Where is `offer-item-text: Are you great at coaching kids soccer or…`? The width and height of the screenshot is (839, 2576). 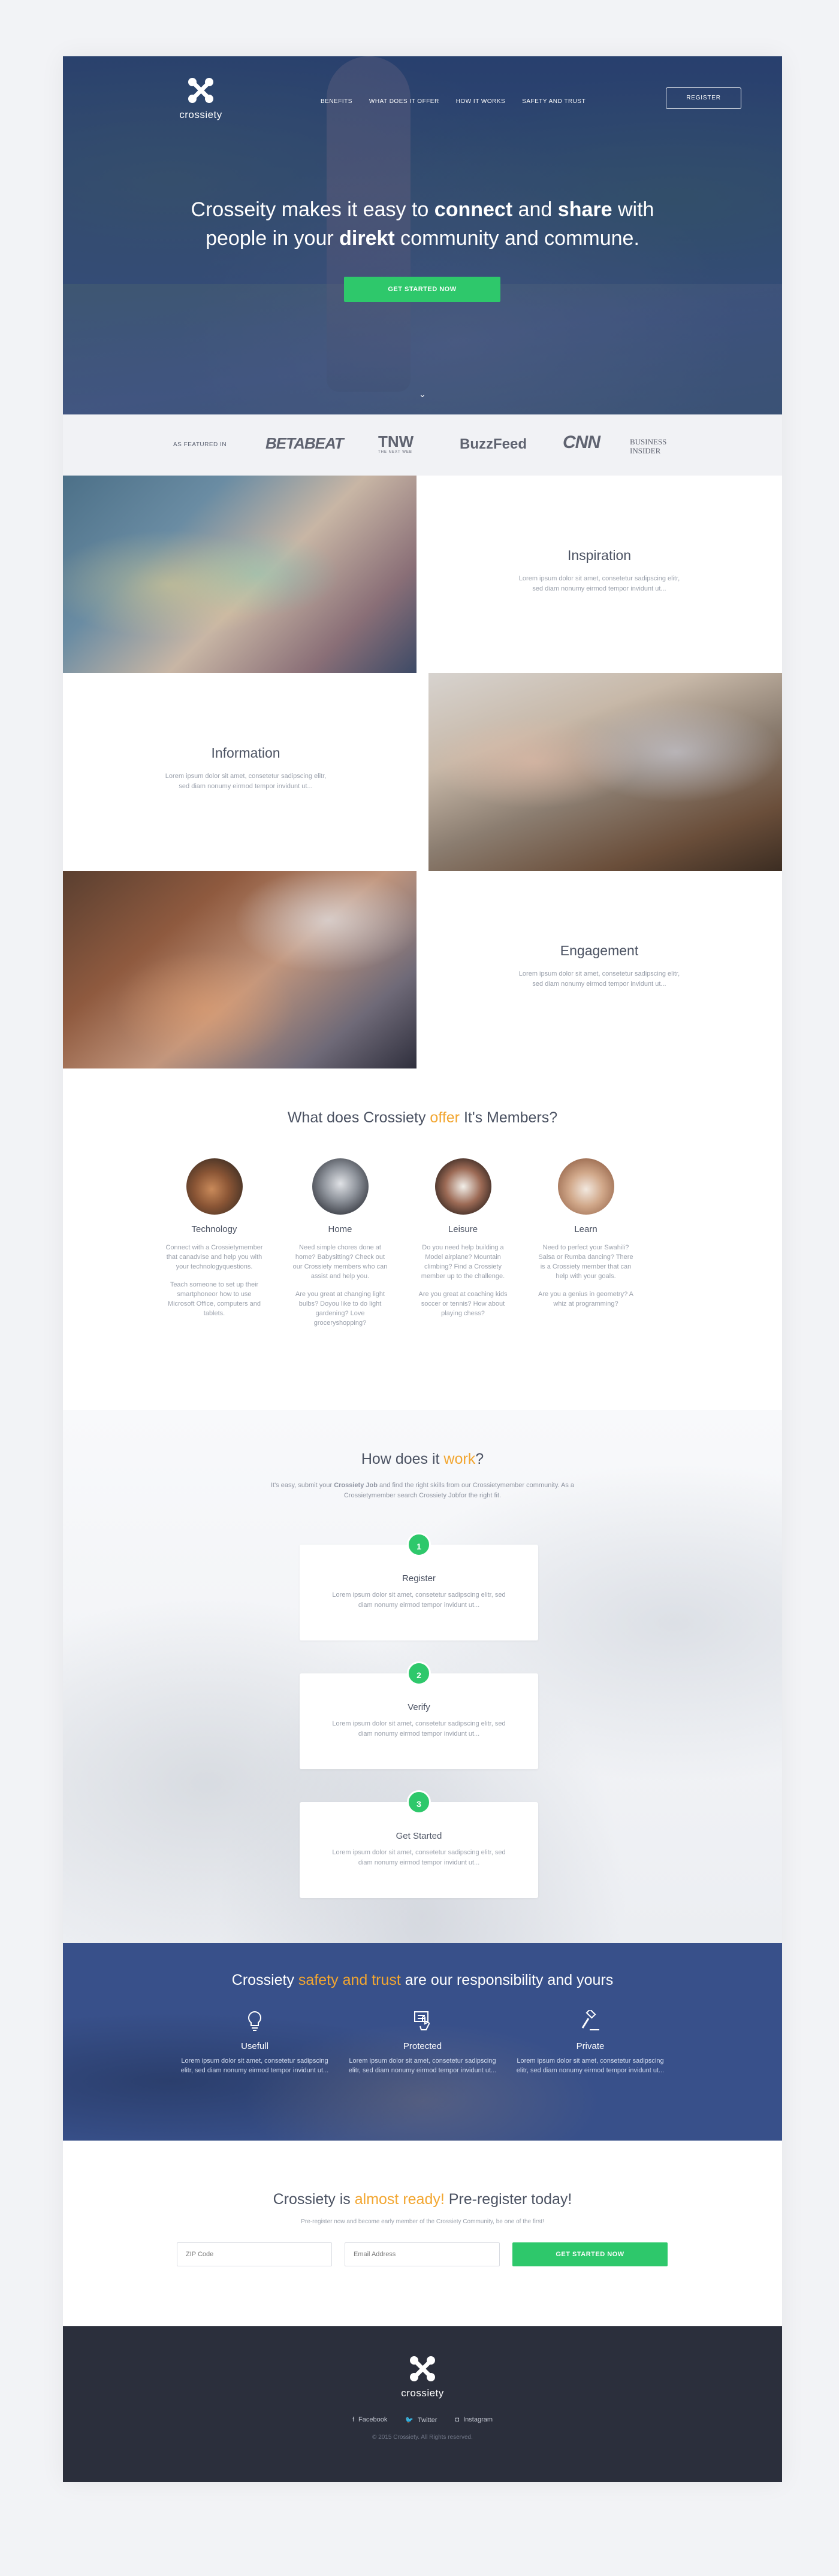
offer-item-text: Are you great at coaching kids soccer or… is located at coordinates (463, 1304).